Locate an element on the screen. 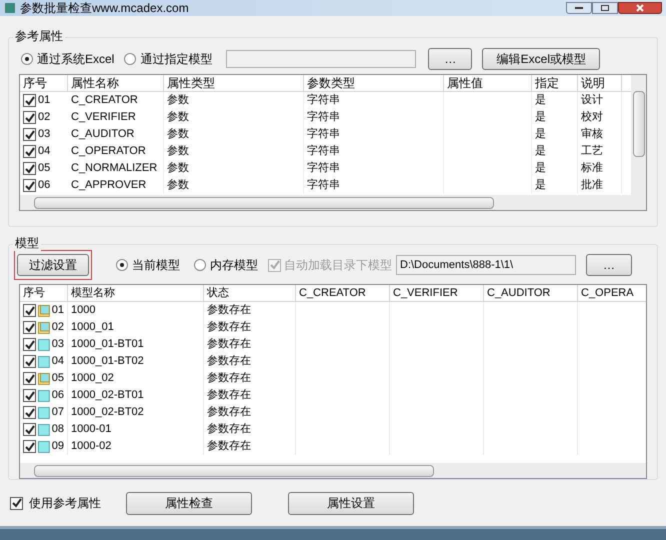 The height and width of the screenshot is (540, 666). column-header: 状态 is located at coordinates (250, 293).